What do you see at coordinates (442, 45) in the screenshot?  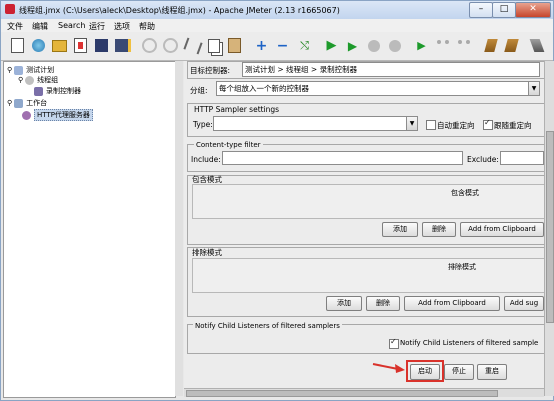 I see `remote-stop-icon` at bounding box center [442, 45].